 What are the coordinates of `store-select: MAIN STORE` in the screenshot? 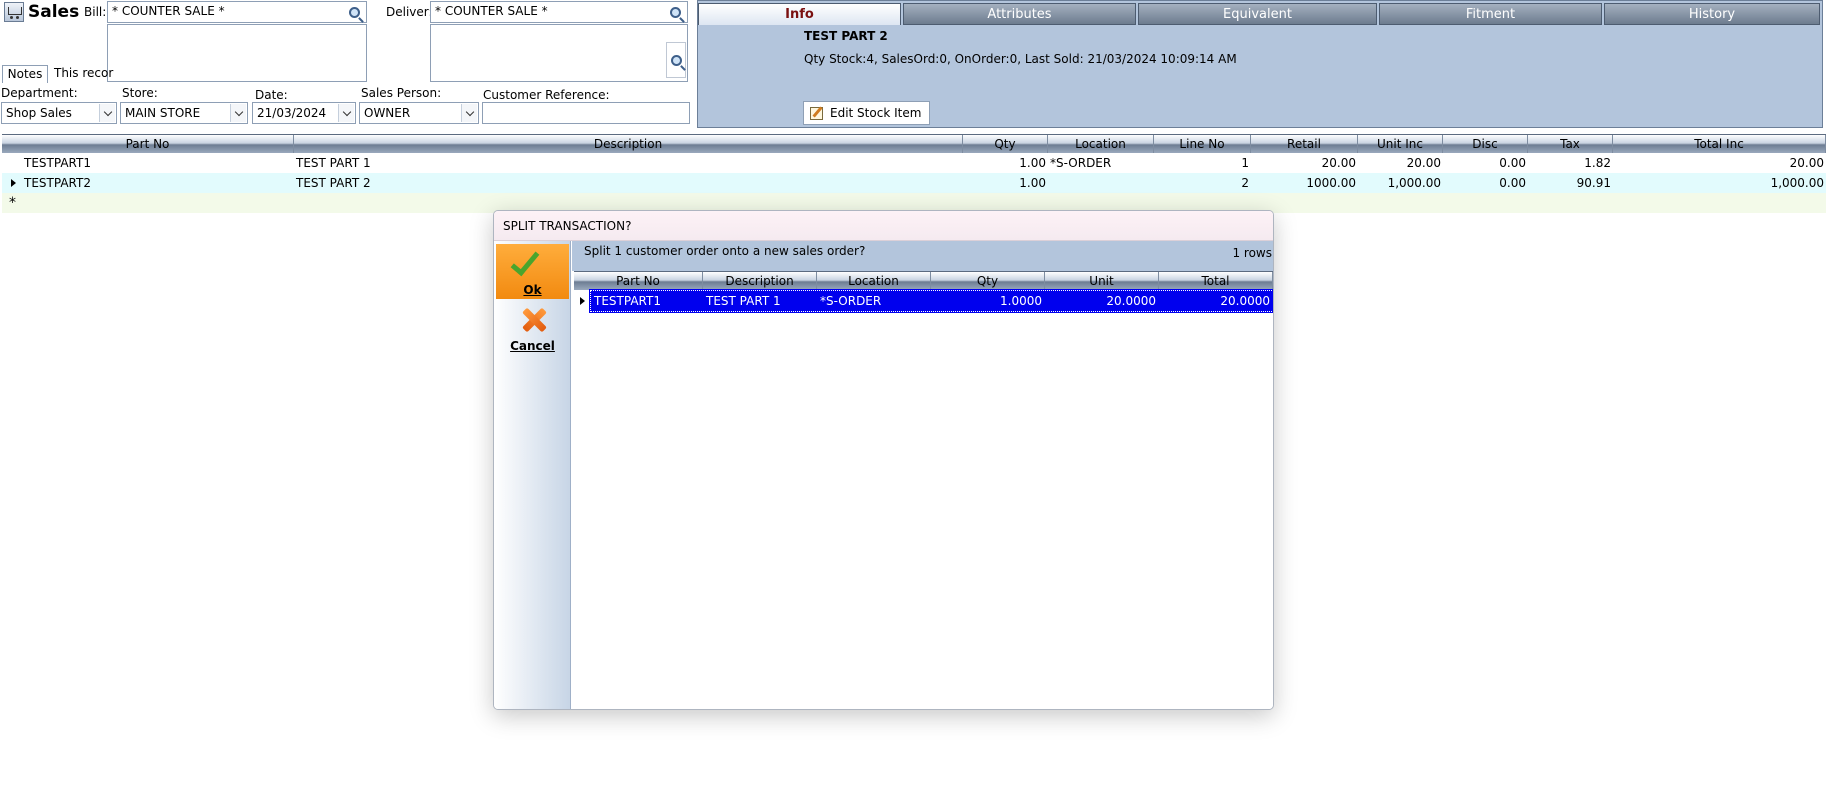 It's located at (184, 113).